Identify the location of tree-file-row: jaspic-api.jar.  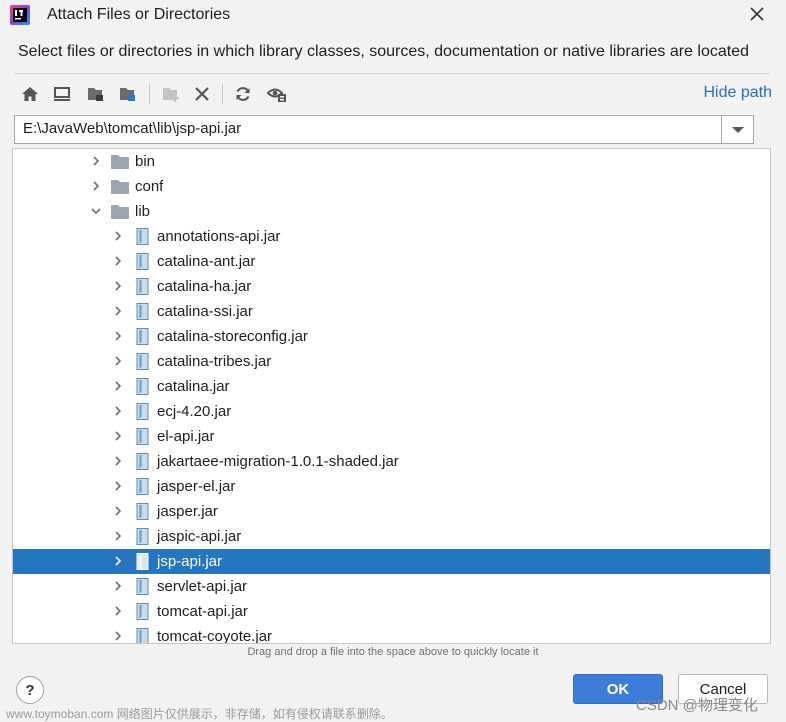
(391, 536).